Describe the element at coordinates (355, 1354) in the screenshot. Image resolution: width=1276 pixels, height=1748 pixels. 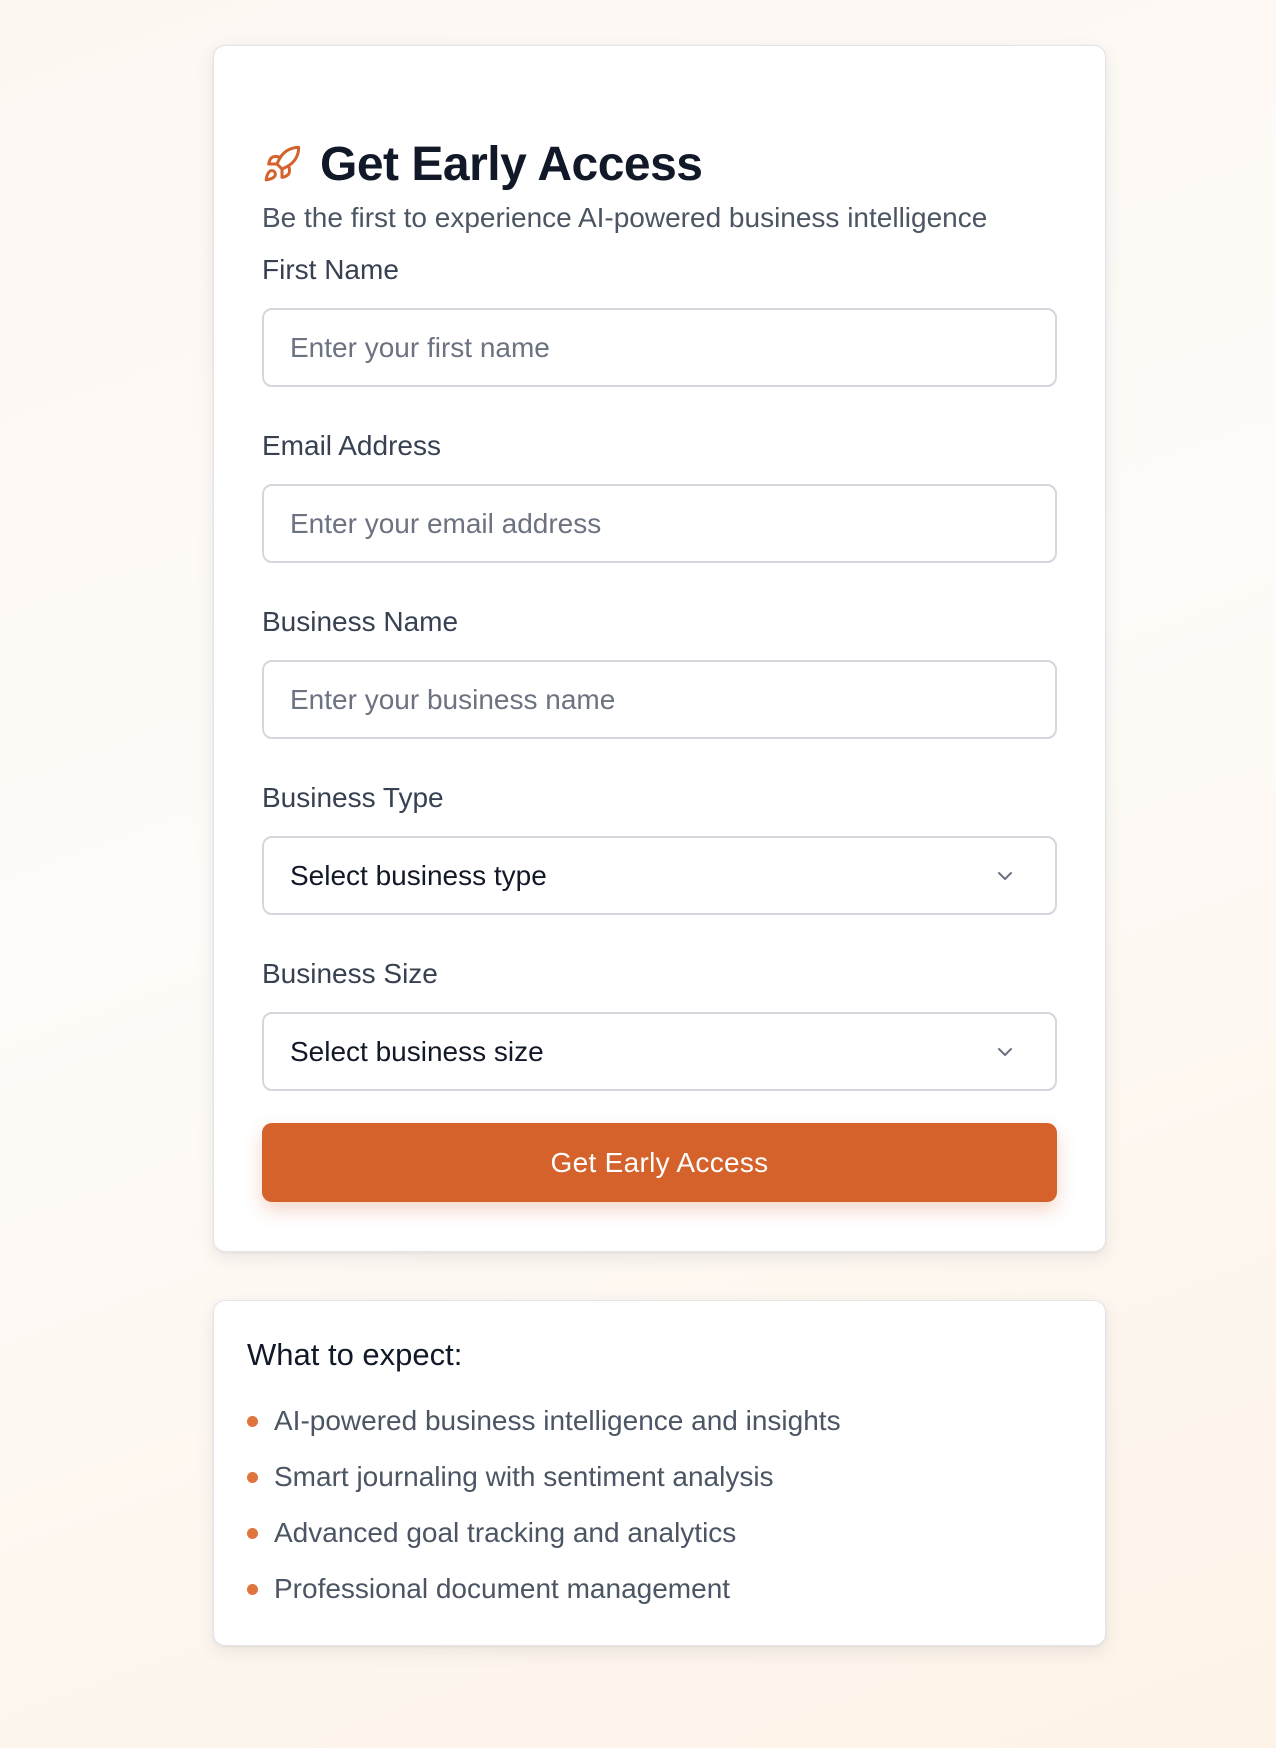
I see `what-to-expect-heading: What to expect:` at that location.